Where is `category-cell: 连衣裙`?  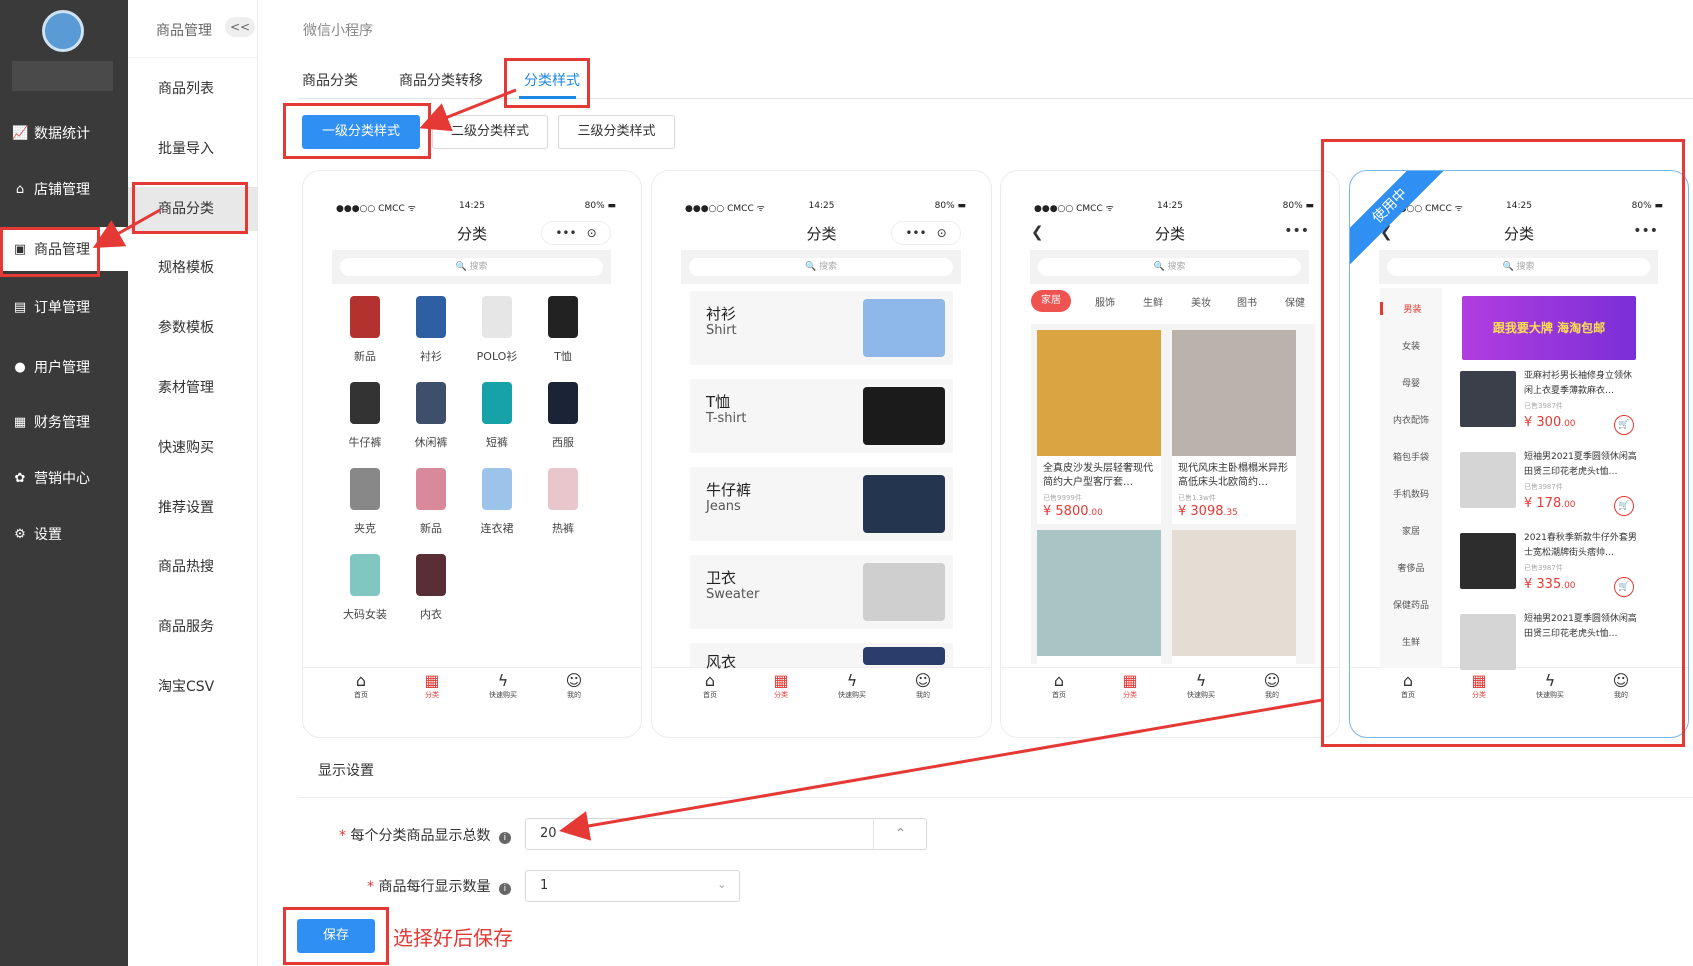
category-cell: 连衣裙 is located at coordinates (497, 511).